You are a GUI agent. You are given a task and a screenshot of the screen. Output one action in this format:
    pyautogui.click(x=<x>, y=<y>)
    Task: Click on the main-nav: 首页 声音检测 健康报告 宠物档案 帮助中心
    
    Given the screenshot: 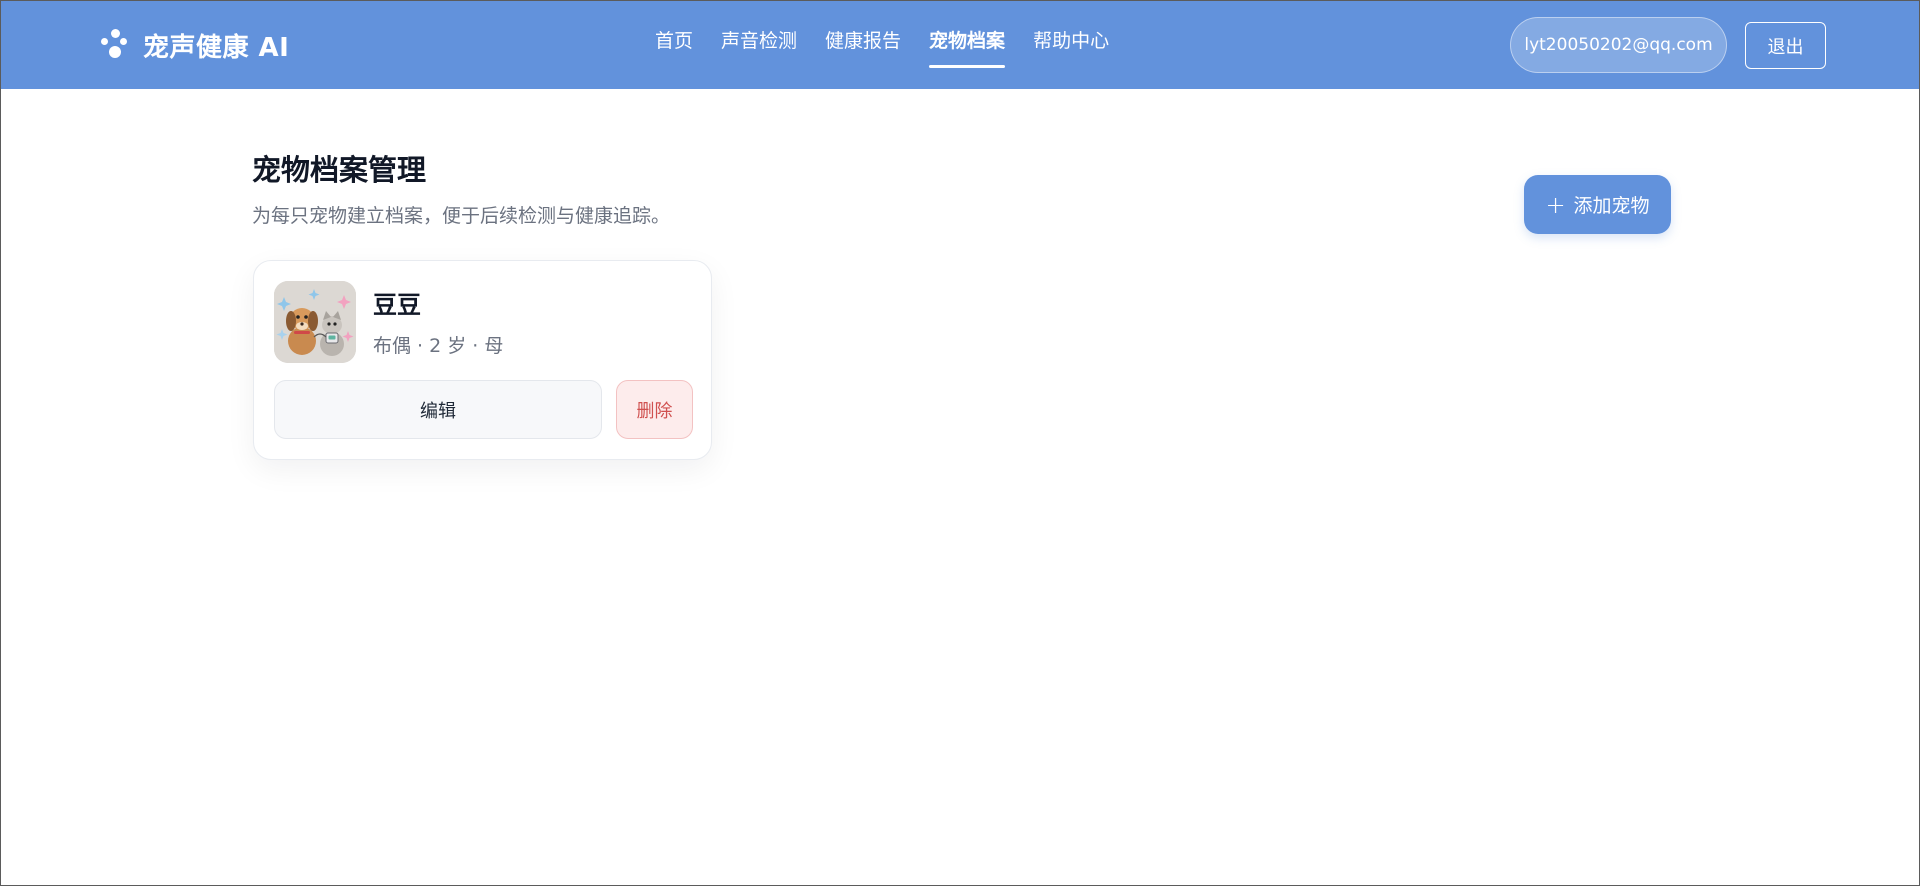 What is the action you would take?
    pyautogui.click(x=882, y=47)
    